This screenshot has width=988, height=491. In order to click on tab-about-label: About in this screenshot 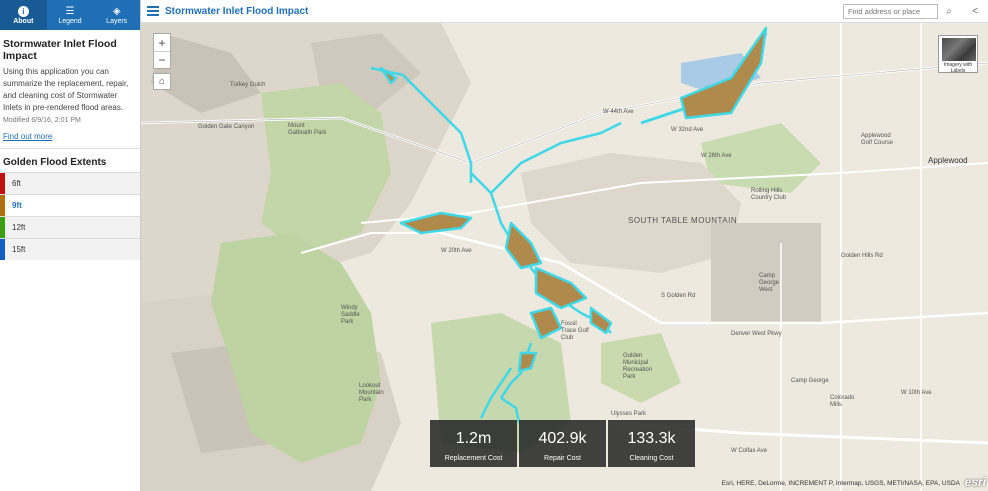, I will do `click(23, 21)`.